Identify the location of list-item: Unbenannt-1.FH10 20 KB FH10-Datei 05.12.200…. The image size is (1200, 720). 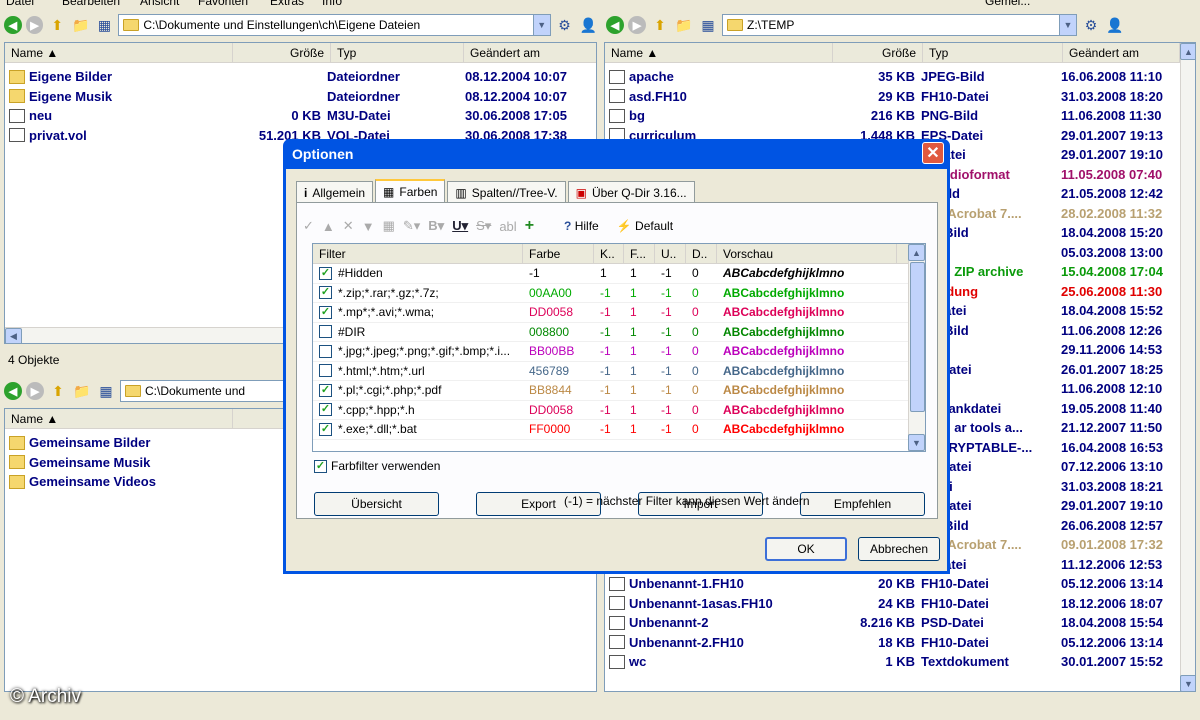
(884, 584).